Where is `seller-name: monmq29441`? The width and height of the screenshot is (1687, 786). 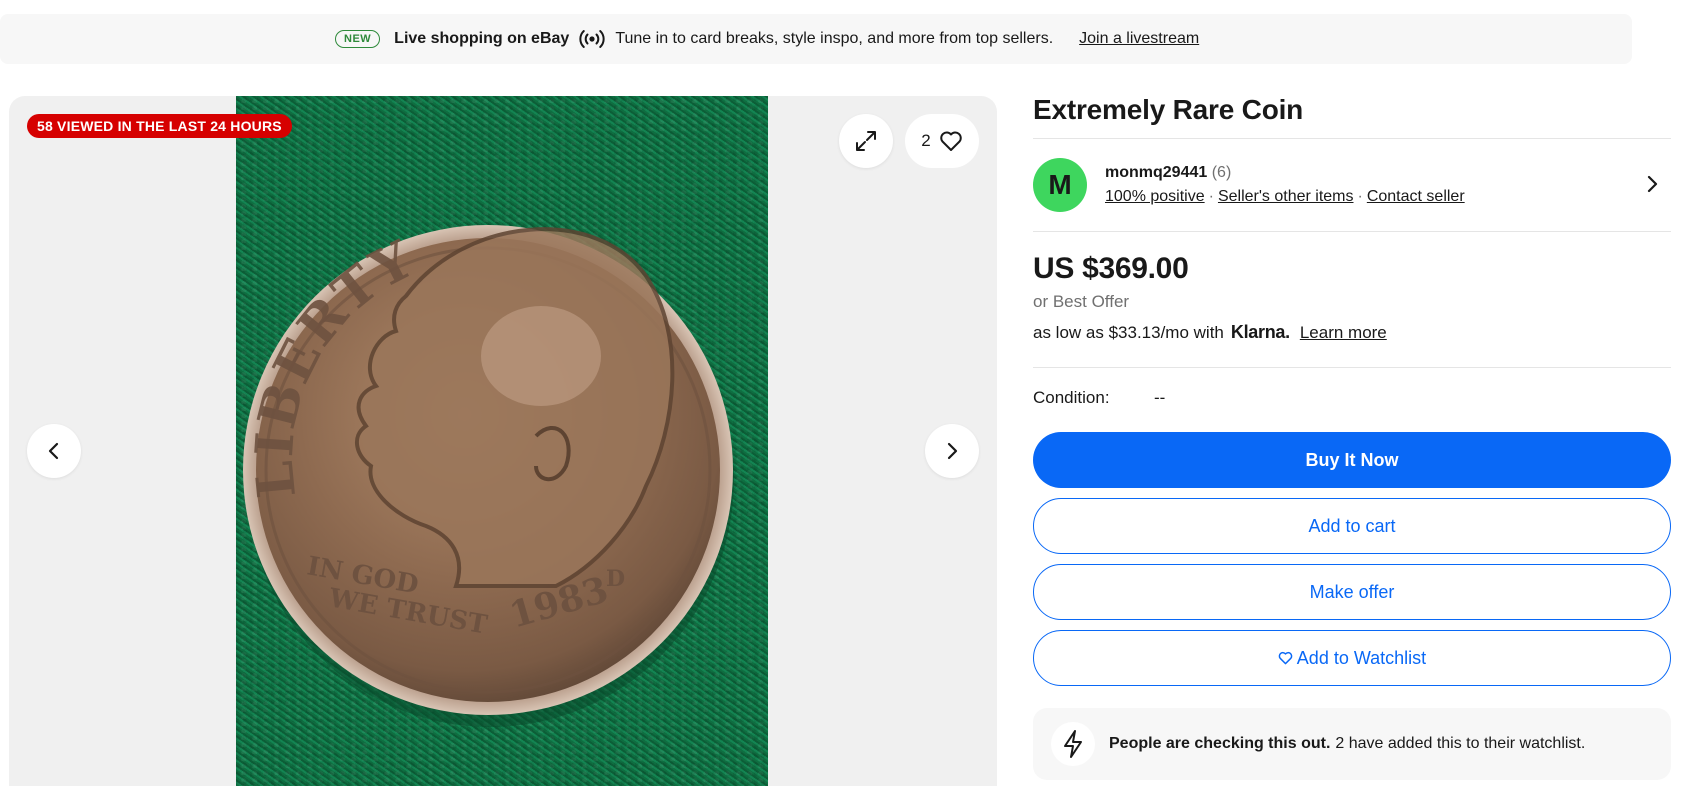
seller-name: monmq29441 is located at coordinates (1156, 172).